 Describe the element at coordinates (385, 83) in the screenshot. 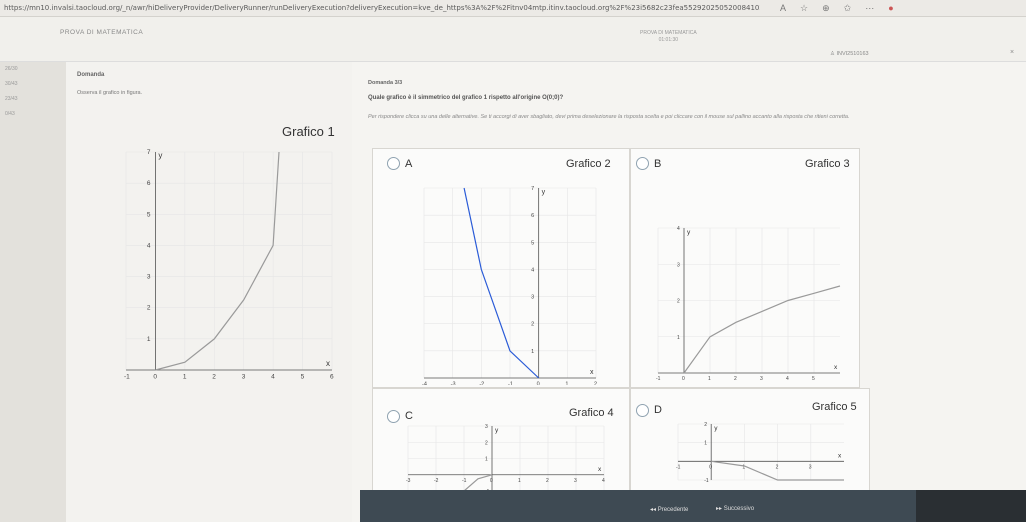

I see `question-counter: Domanda 3/3` at that location.